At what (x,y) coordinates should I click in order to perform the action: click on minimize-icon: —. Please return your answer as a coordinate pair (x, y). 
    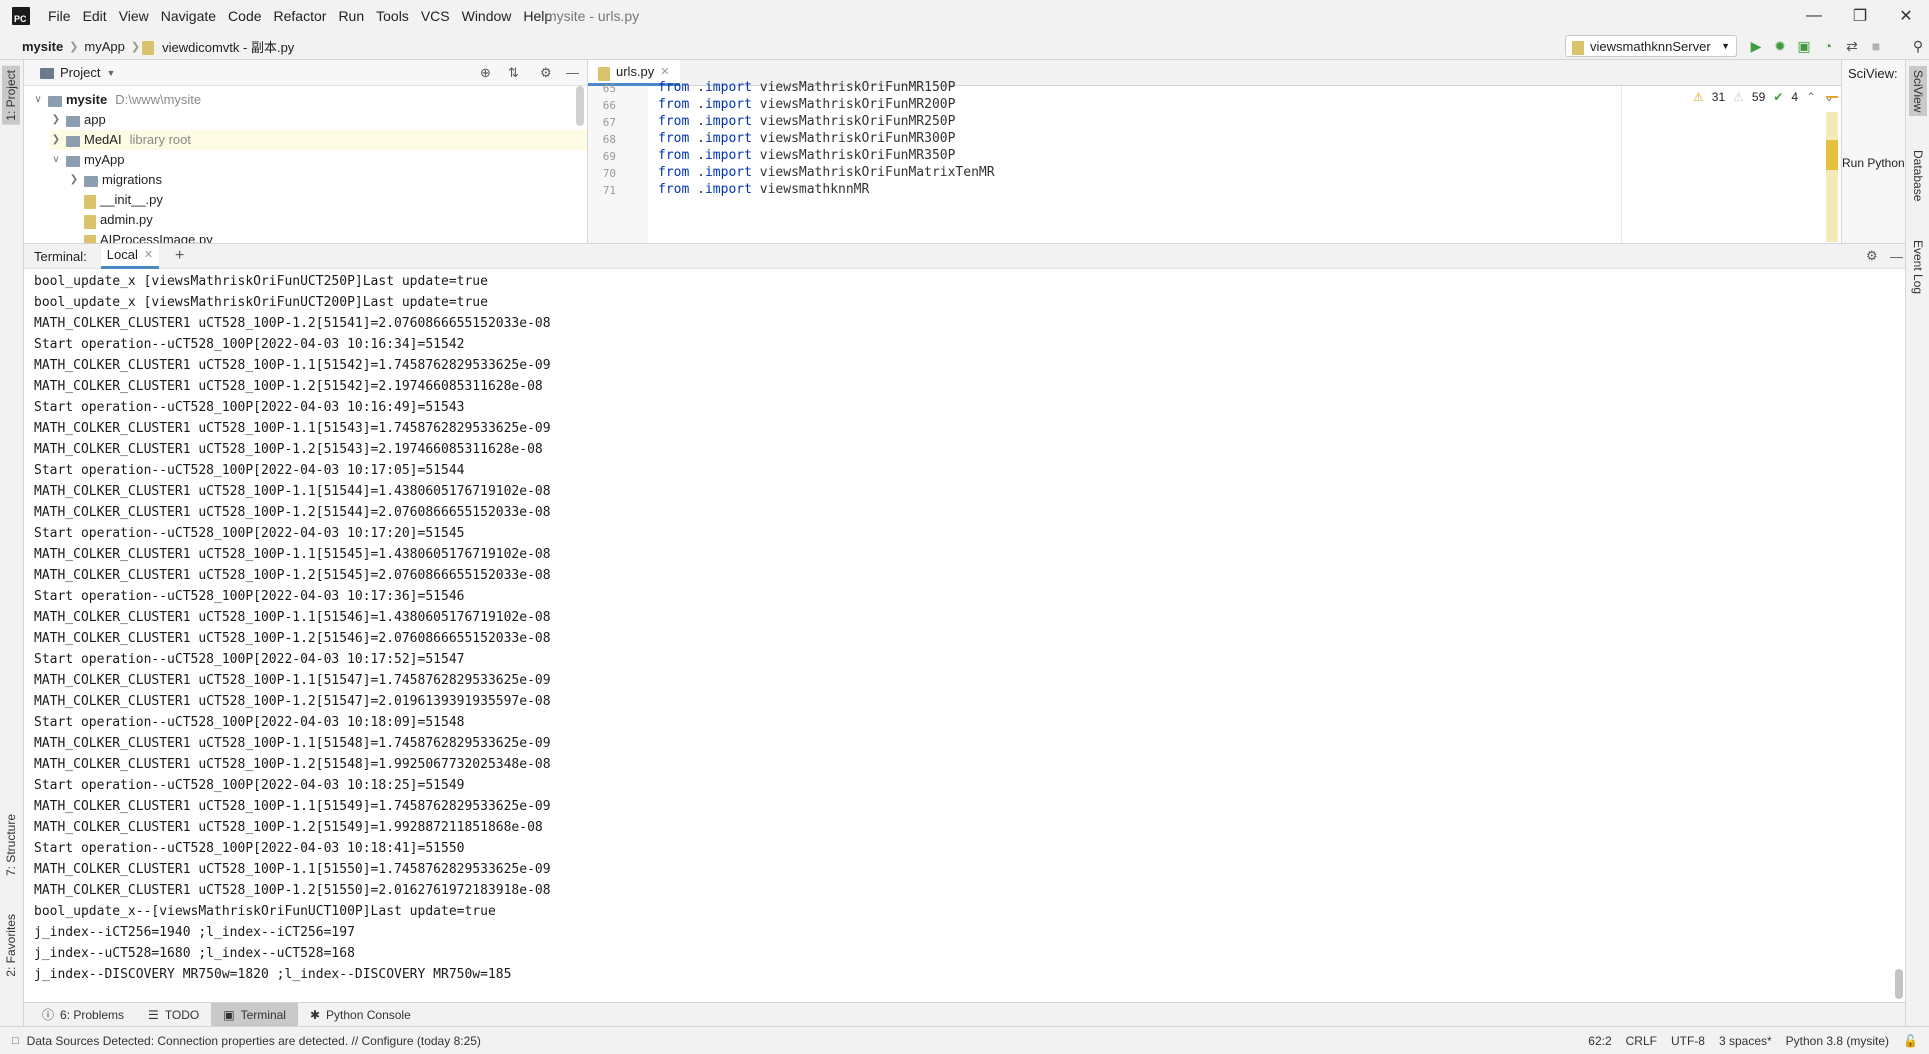
    Looking at the image, I should click on (1814, 16).